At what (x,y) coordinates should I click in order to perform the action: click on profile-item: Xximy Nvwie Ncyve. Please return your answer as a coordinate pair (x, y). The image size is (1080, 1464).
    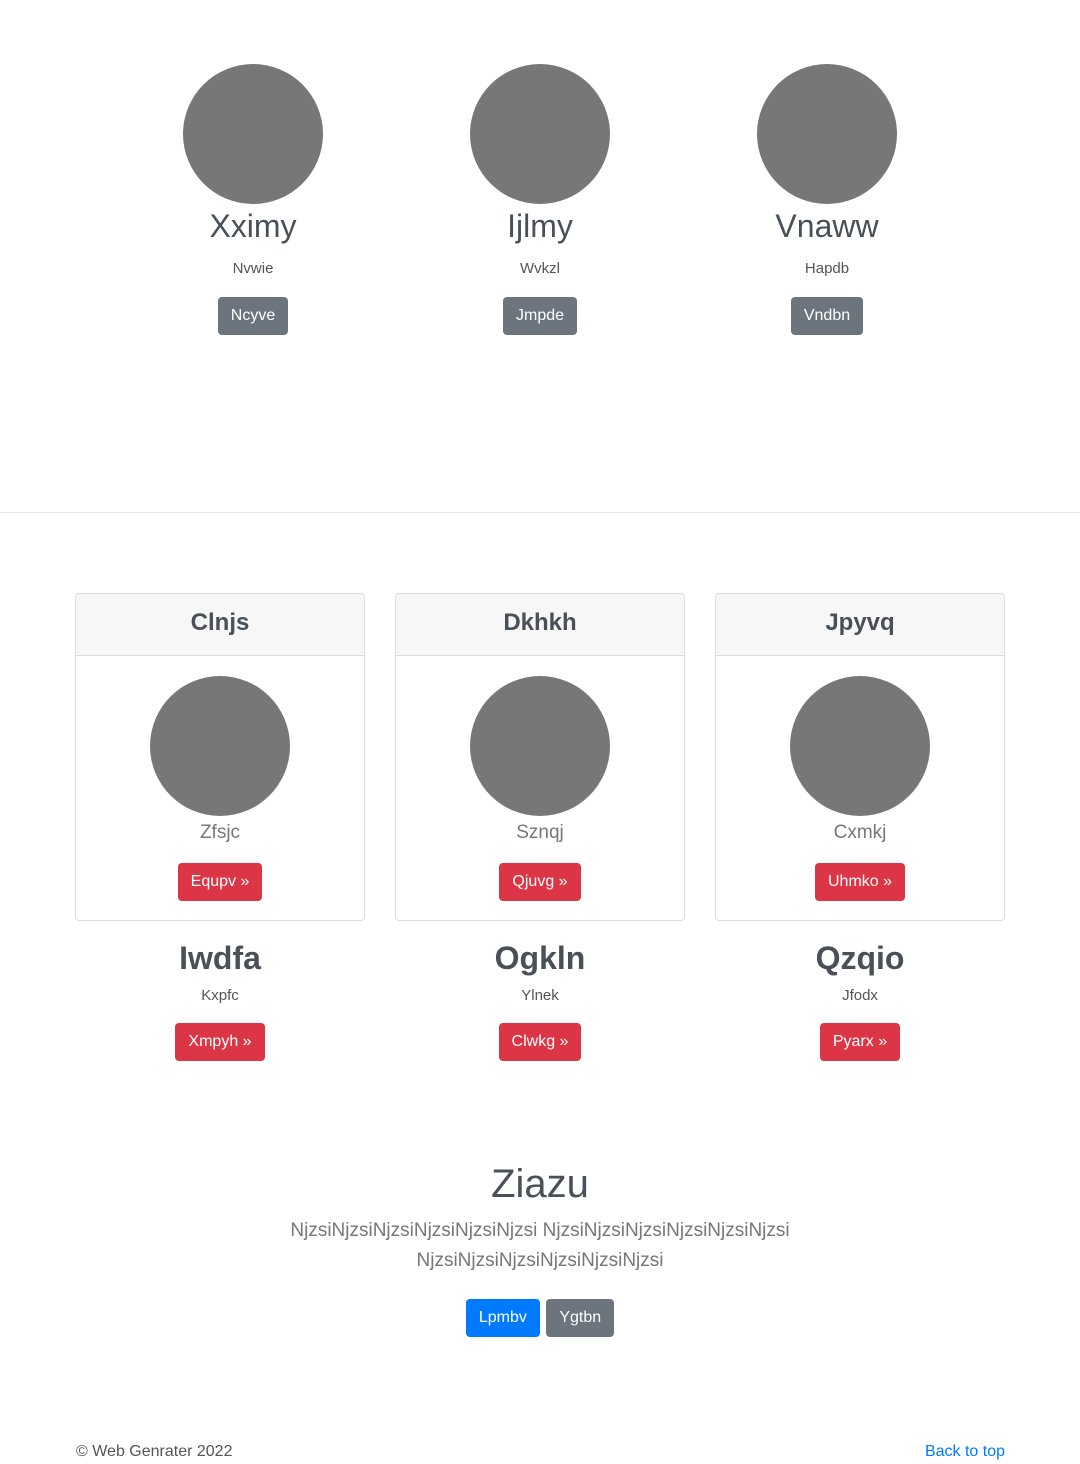
    Looking at the image, I should click on (253, 199).